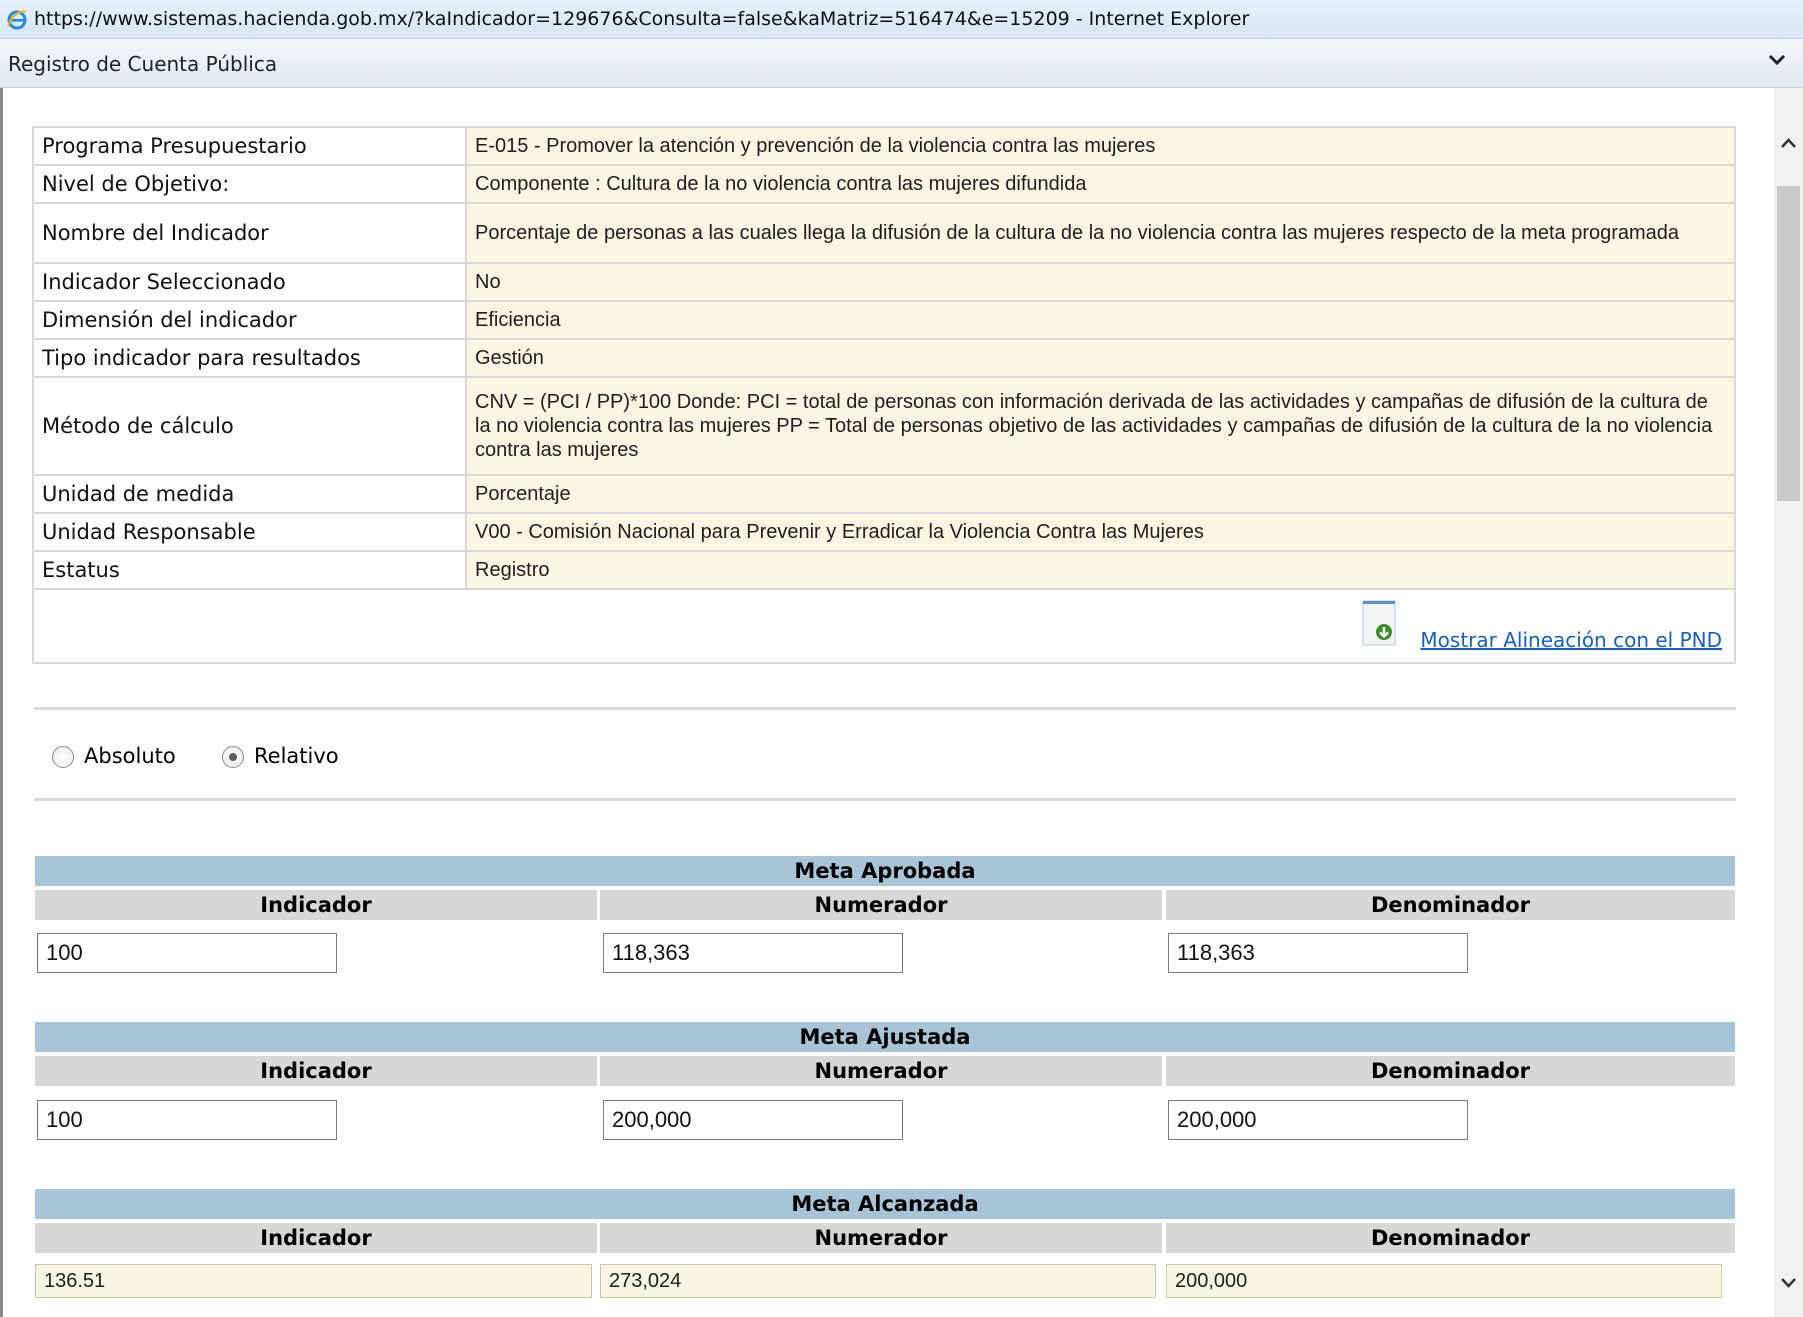  What do you see at coordinates (249, 358) in the screenshot?
I see `row-label: Tipo indicador para resultados` at bounding box center [249, 358].